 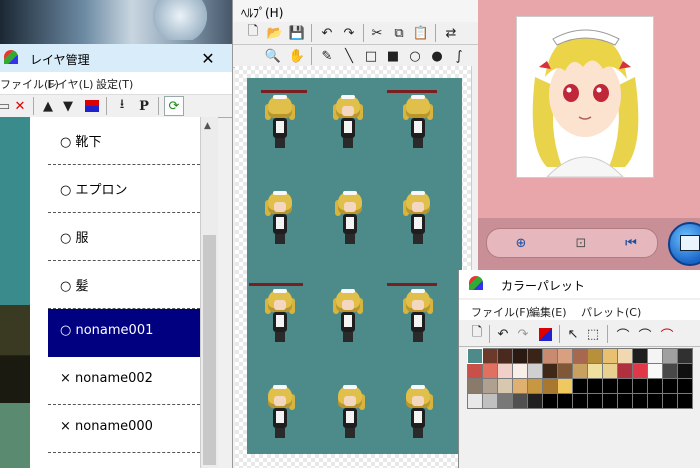 What do you see at coordinates (667, 334) in the screenshot?
I see `gradient3-icon: ⌒` at bounding box center [667, 334].